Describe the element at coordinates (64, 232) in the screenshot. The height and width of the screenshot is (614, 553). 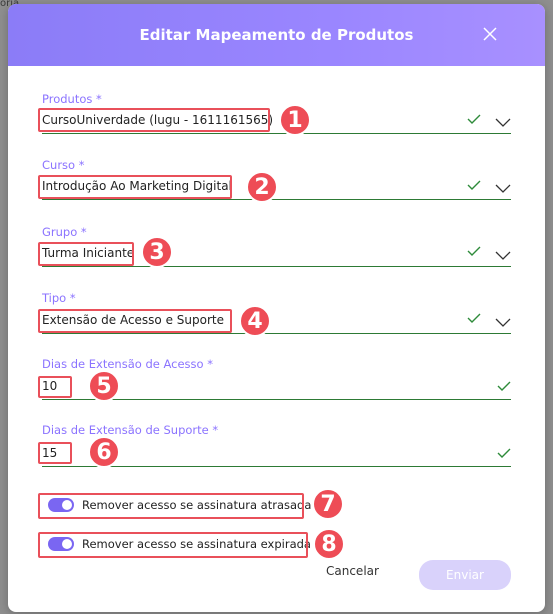
I see `grupo-label: Grupo *` at that location.